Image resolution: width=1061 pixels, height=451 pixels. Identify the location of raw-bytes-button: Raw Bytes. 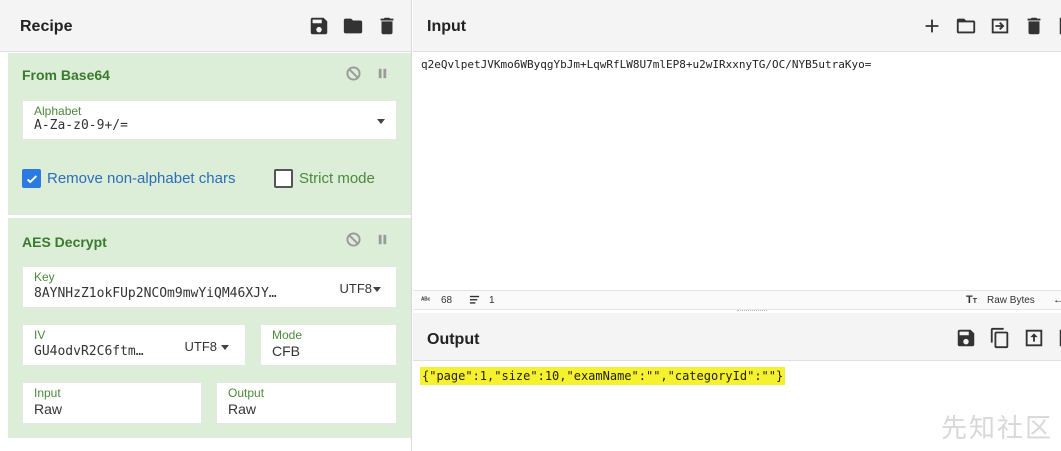
(1011, 300).